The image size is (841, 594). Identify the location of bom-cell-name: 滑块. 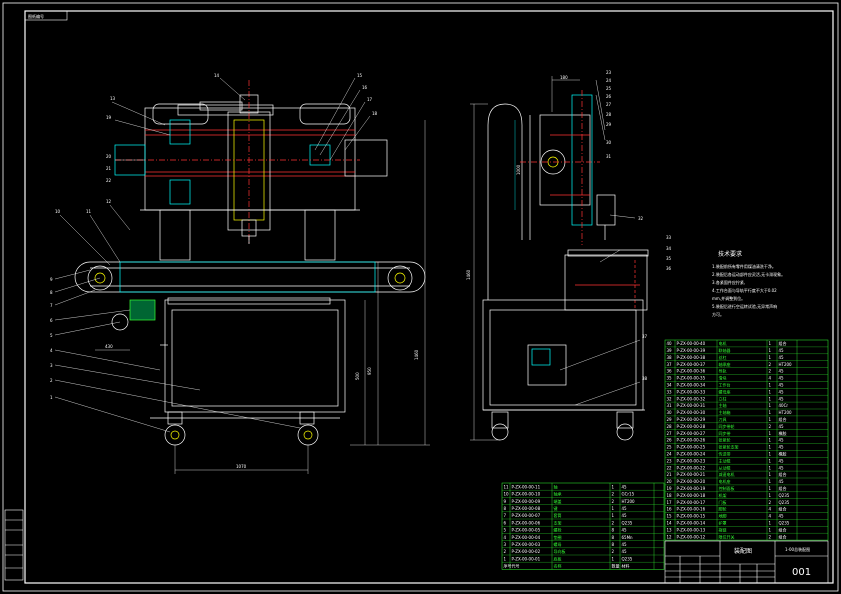
(723, 378).